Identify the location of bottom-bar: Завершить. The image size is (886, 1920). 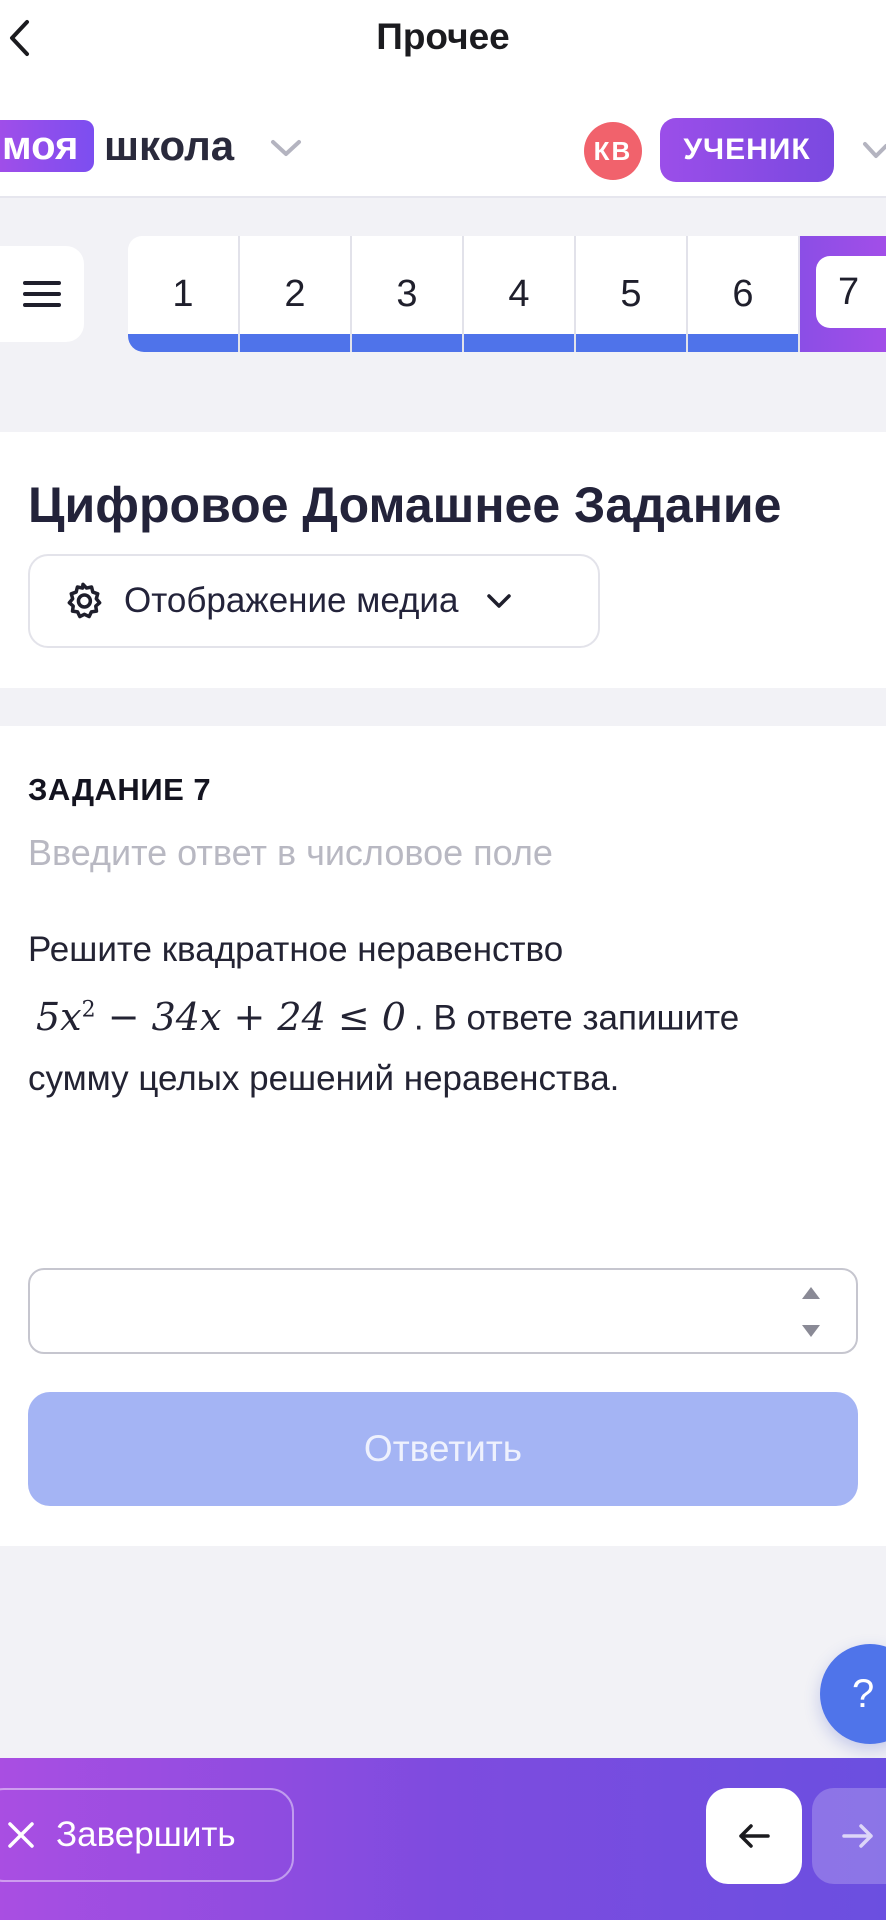
(443, 1839).